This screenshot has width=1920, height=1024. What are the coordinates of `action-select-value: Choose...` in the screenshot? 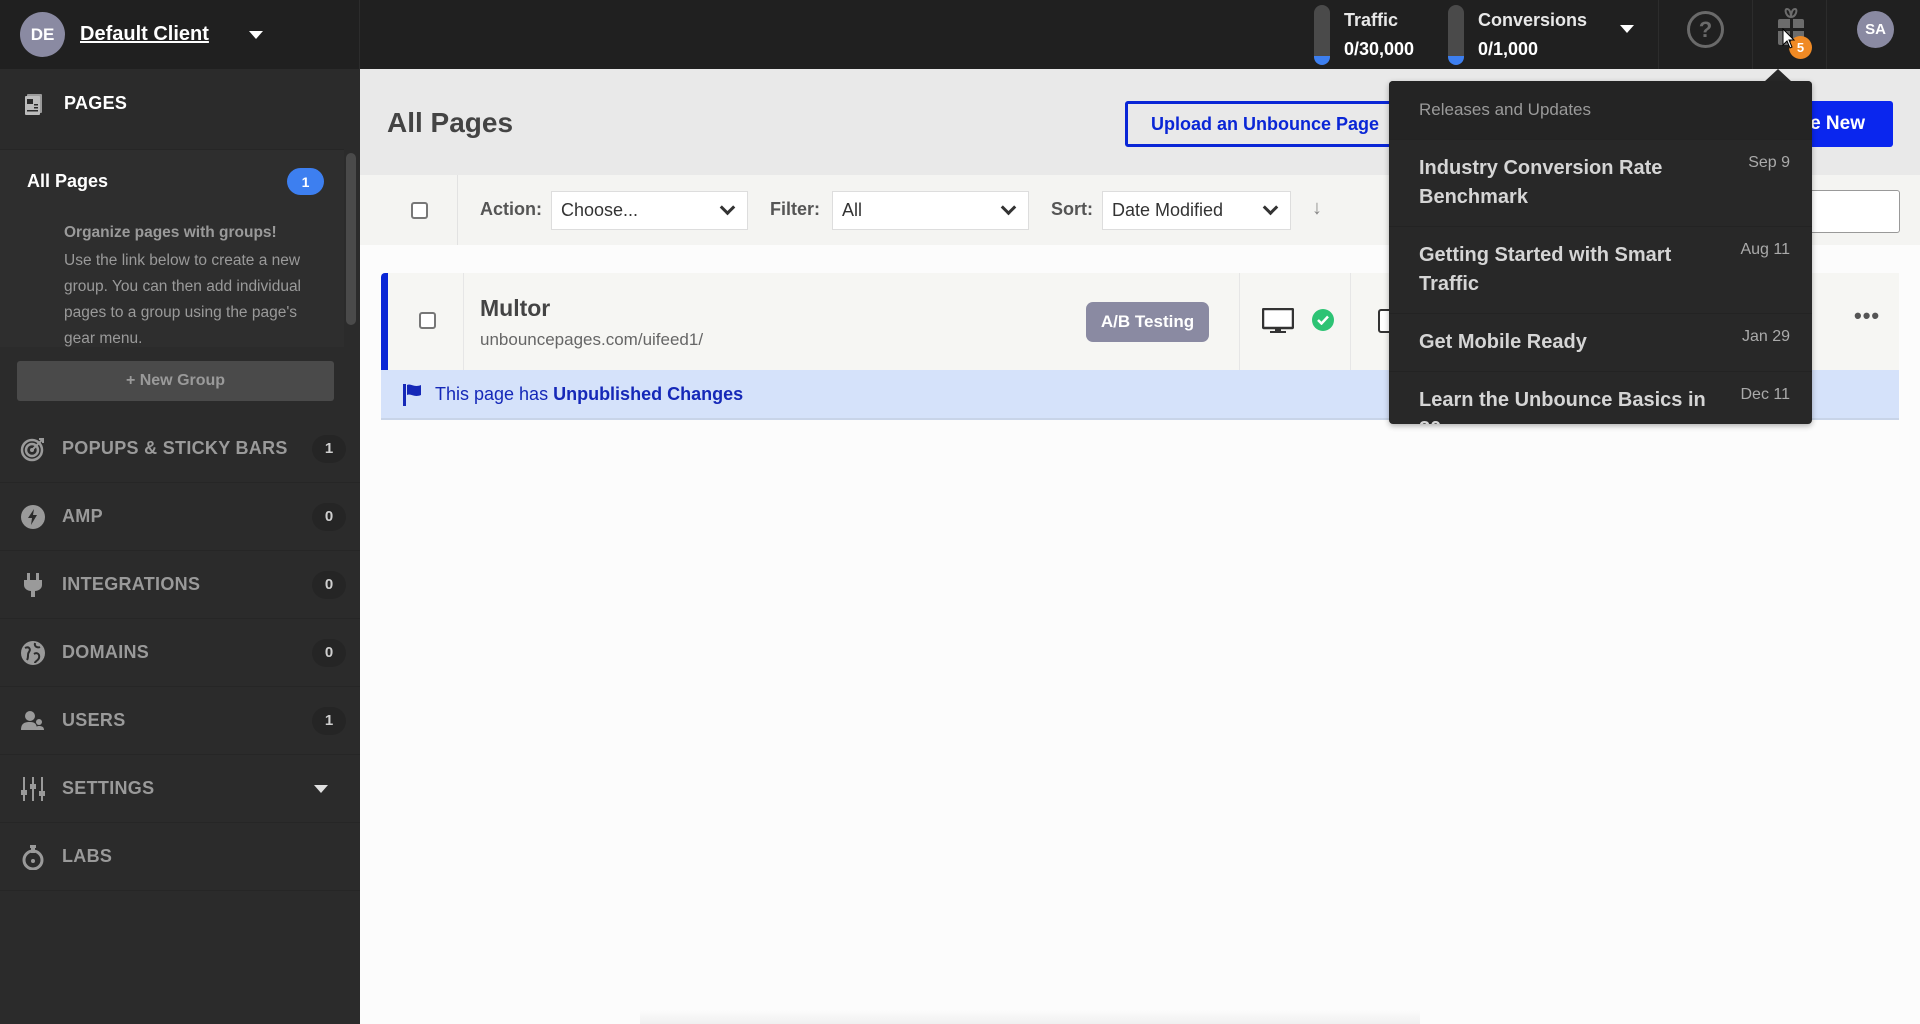 It's located at (600, 210).